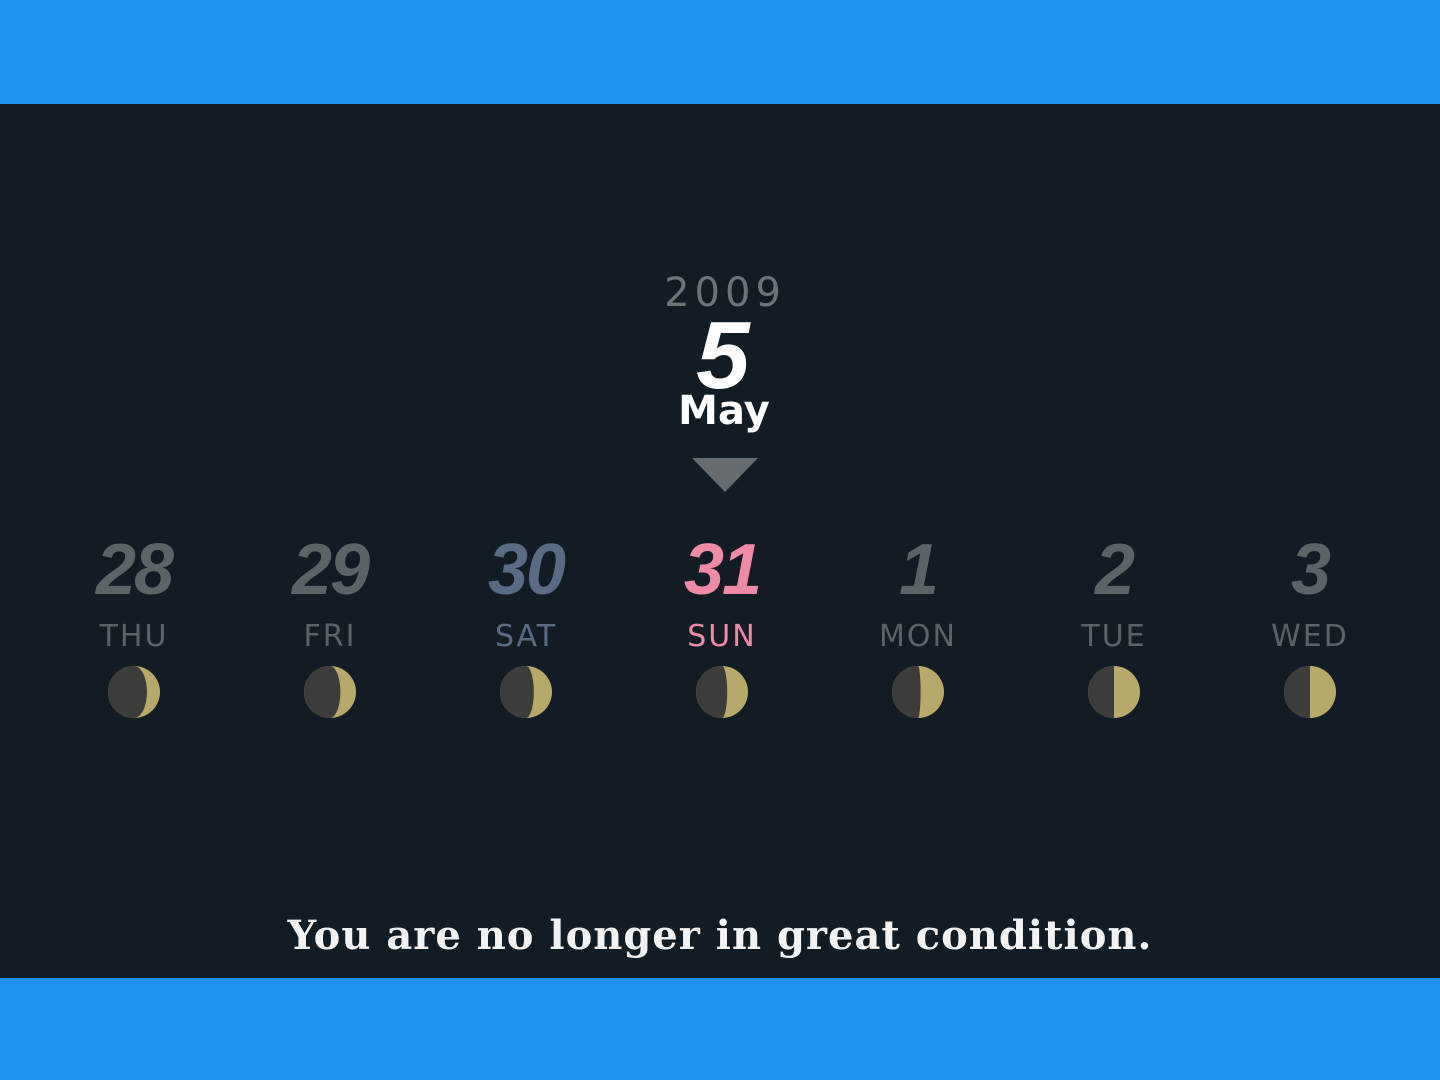 This screenshot has height=1080, width=1440. What do you see at coordinates (330, 636) in the screenshot?
I see `weekday-label: FRI` at bounding box center [330, 636].